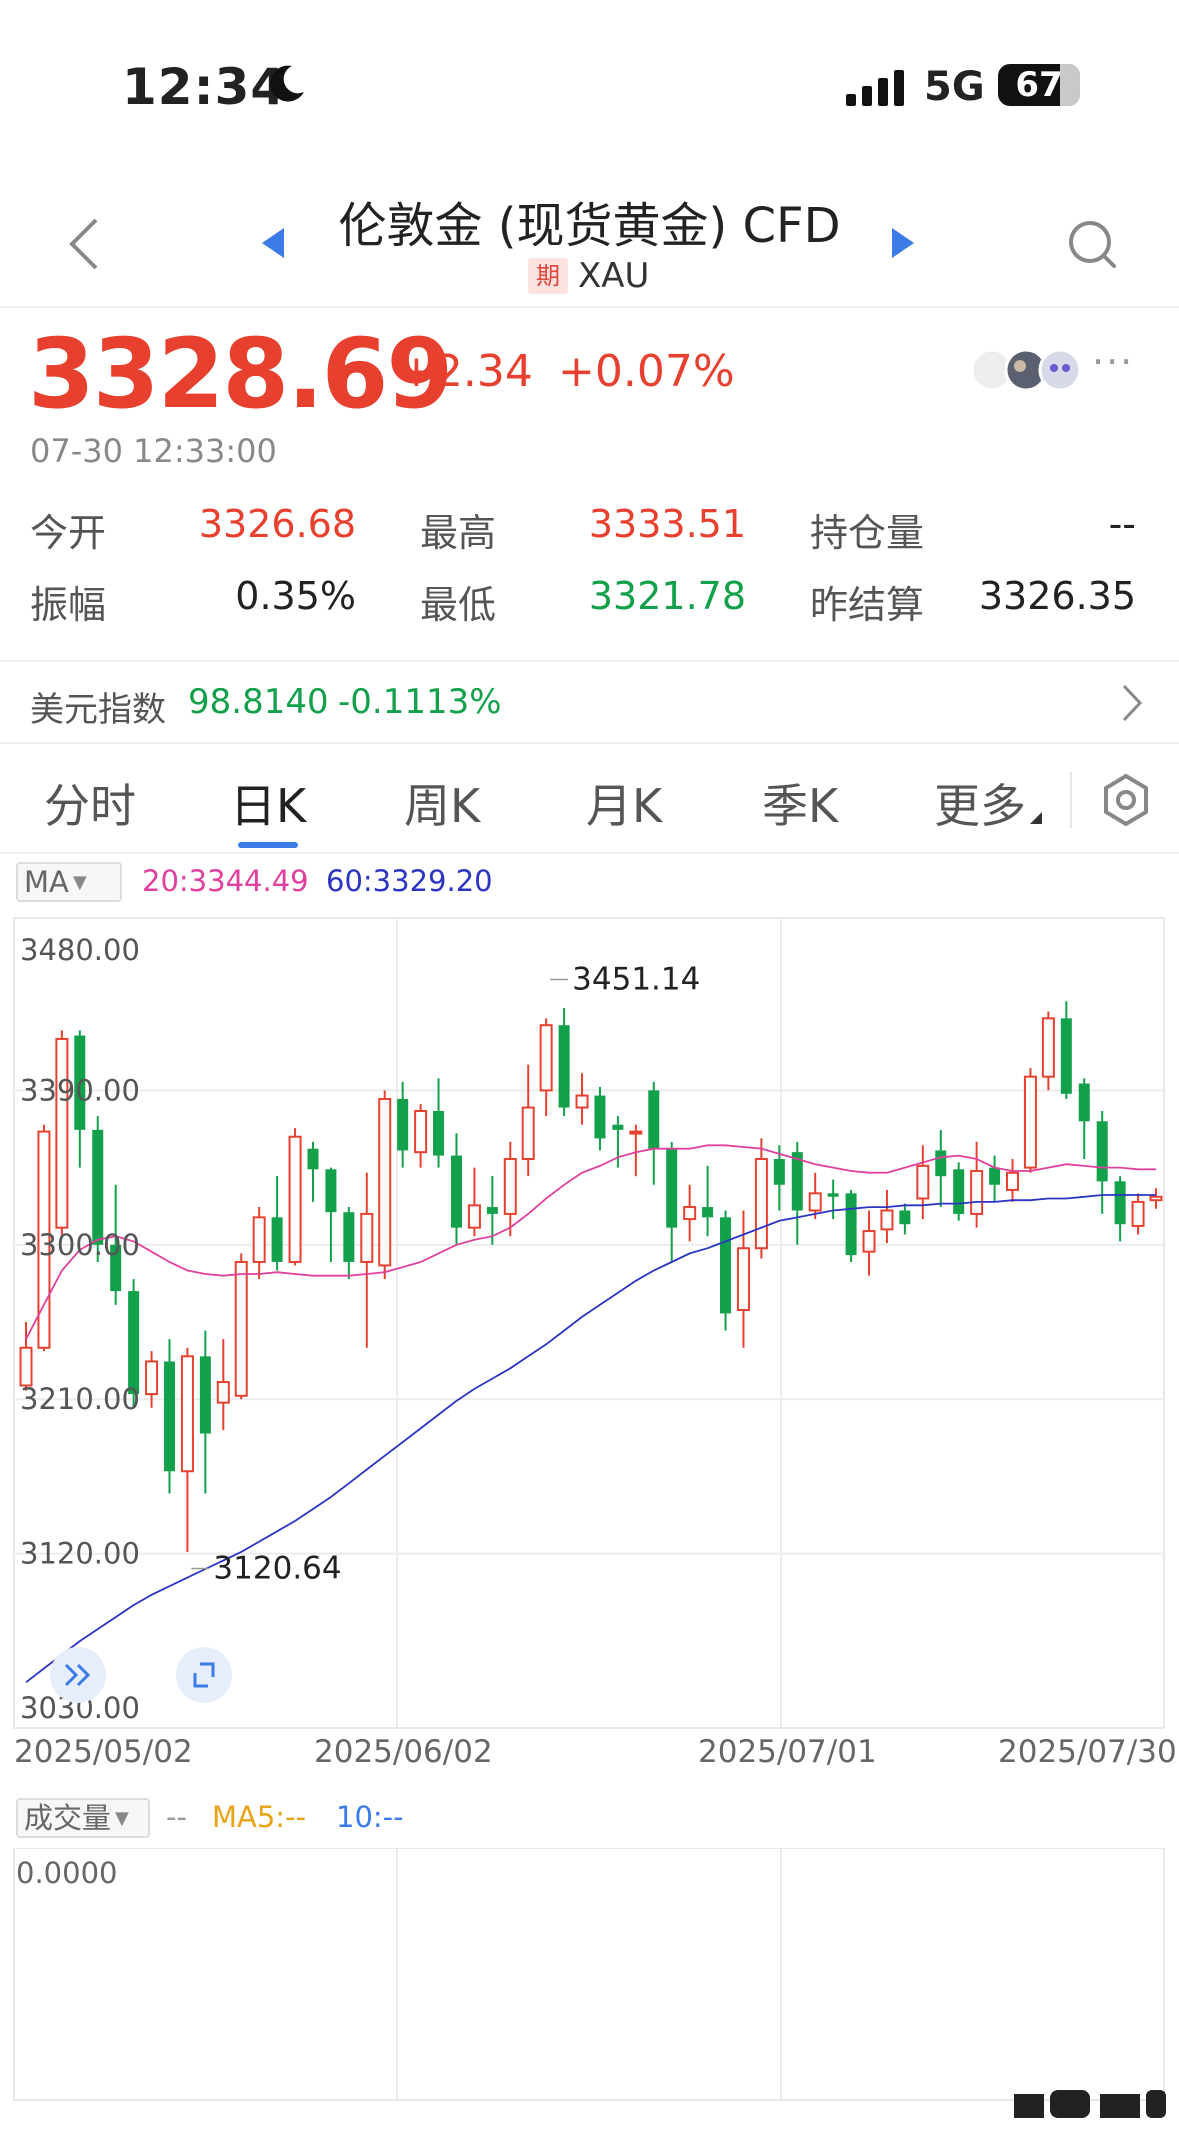  What do you see at coordinates (548, 276) in the screenshot?
I see `futures-badge: 期` at bounding box center [548, 276].